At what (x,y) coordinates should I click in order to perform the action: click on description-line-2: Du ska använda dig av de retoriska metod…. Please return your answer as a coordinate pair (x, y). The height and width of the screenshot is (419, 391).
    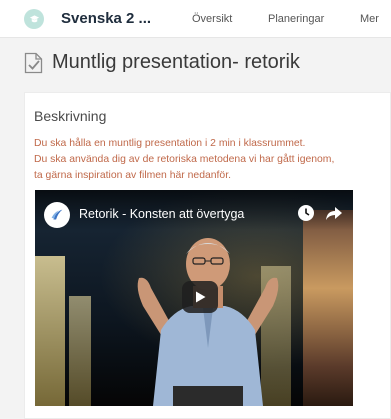
    Looking at the image, I should click on (184, 159).